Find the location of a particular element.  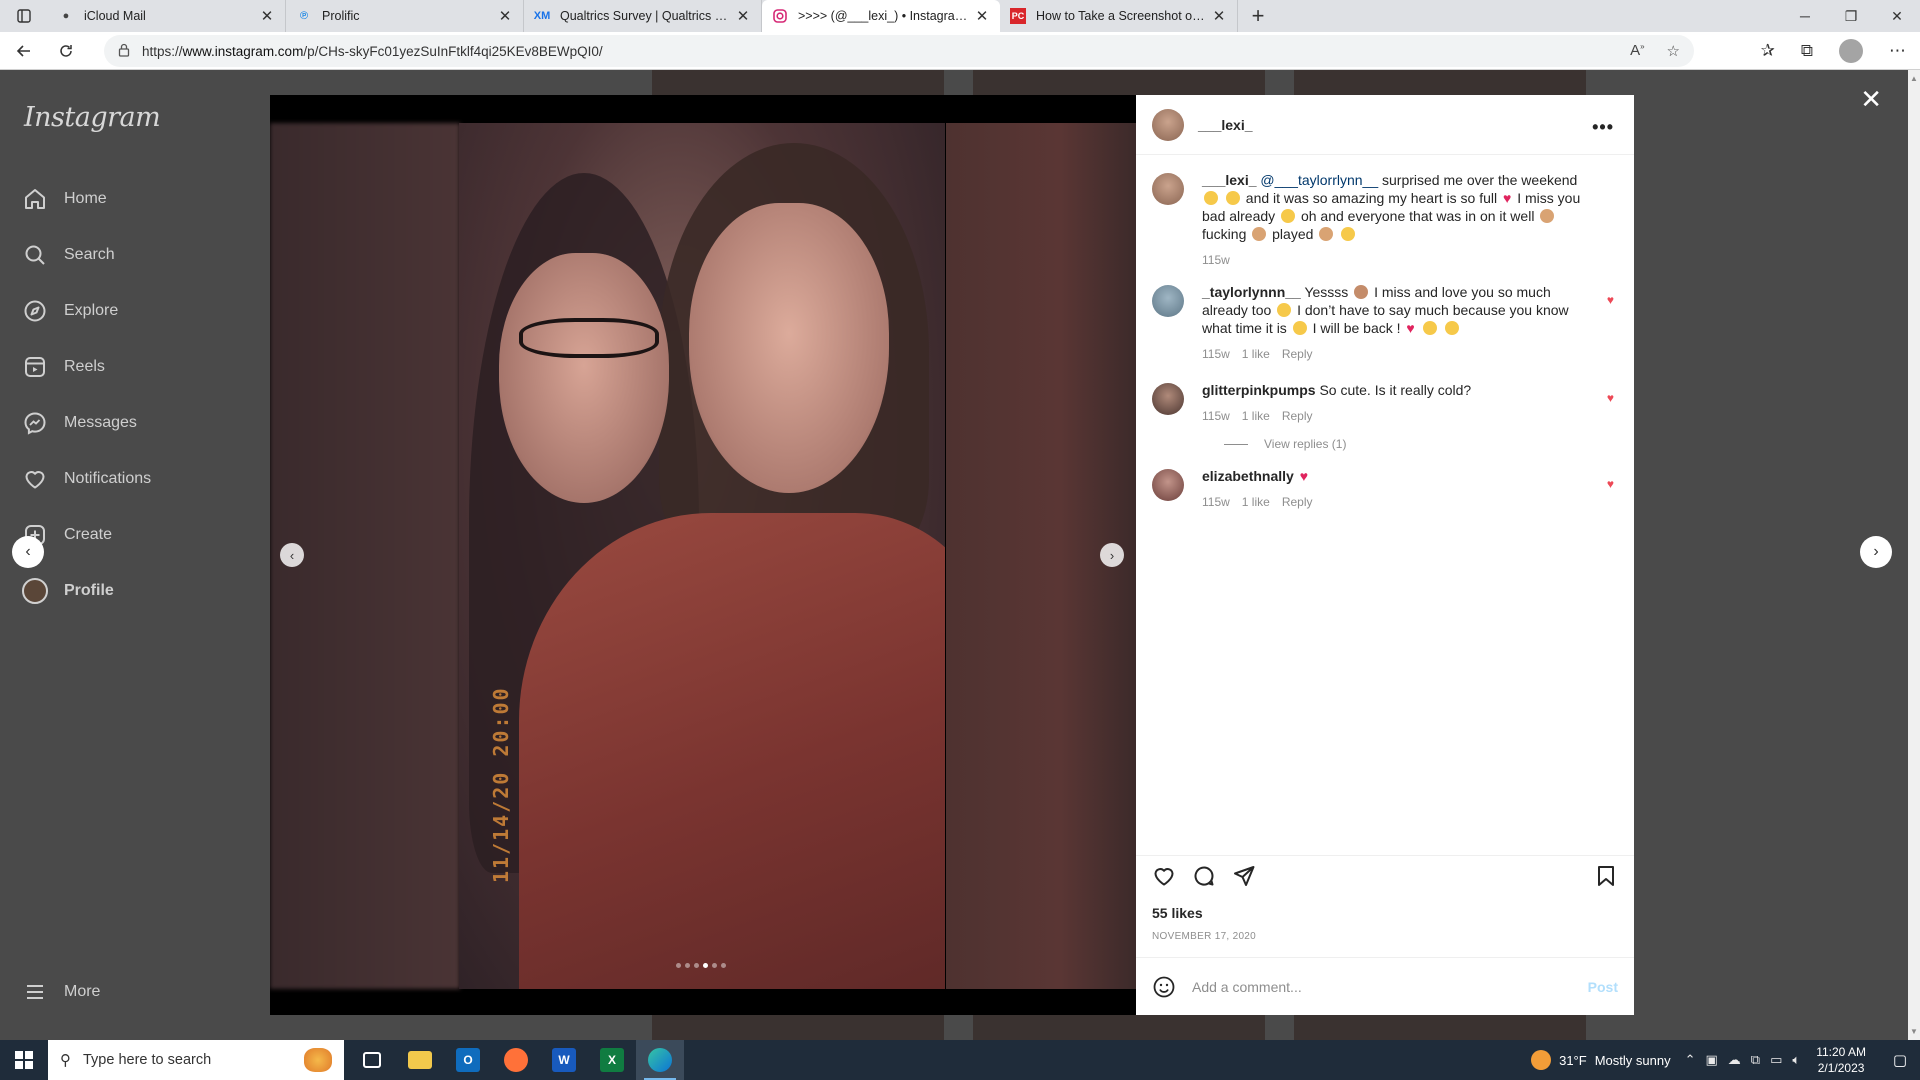

tab-actions-icon is located at coordinates (24, 16).